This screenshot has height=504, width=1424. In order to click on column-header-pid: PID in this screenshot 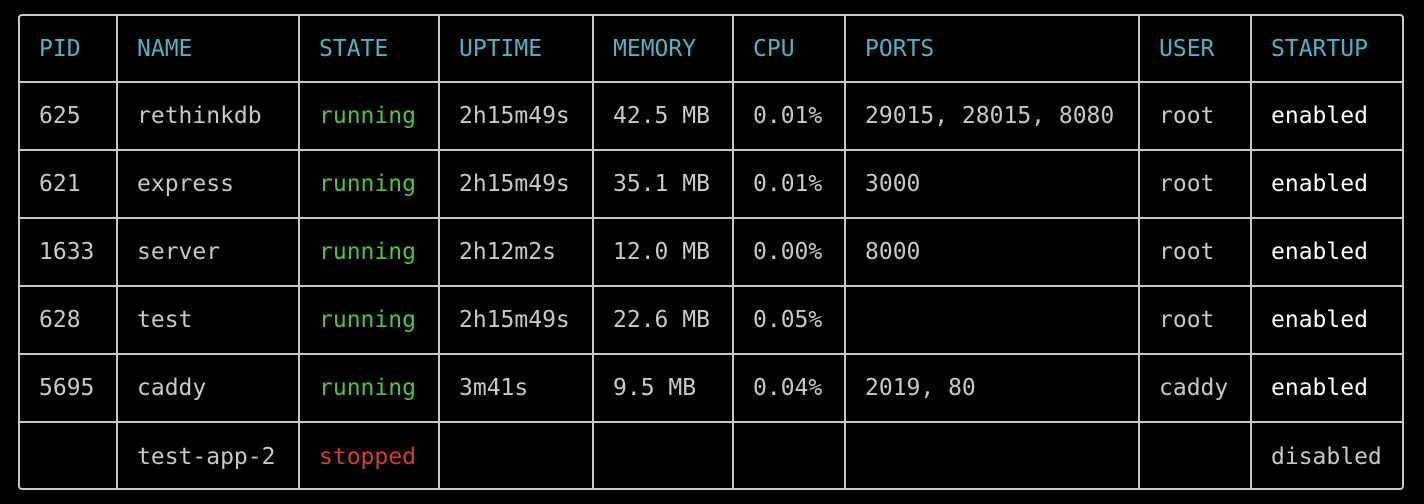, I will do `click(69, 49)`.